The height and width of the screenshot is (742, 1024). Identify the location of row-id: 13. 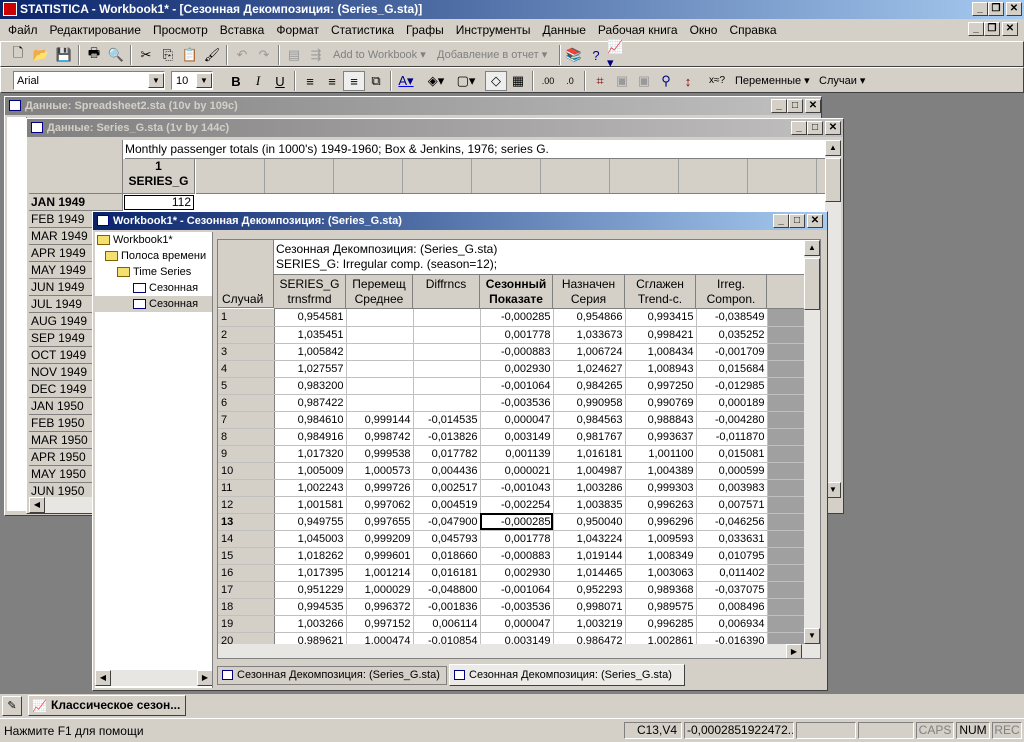
(246, 522).